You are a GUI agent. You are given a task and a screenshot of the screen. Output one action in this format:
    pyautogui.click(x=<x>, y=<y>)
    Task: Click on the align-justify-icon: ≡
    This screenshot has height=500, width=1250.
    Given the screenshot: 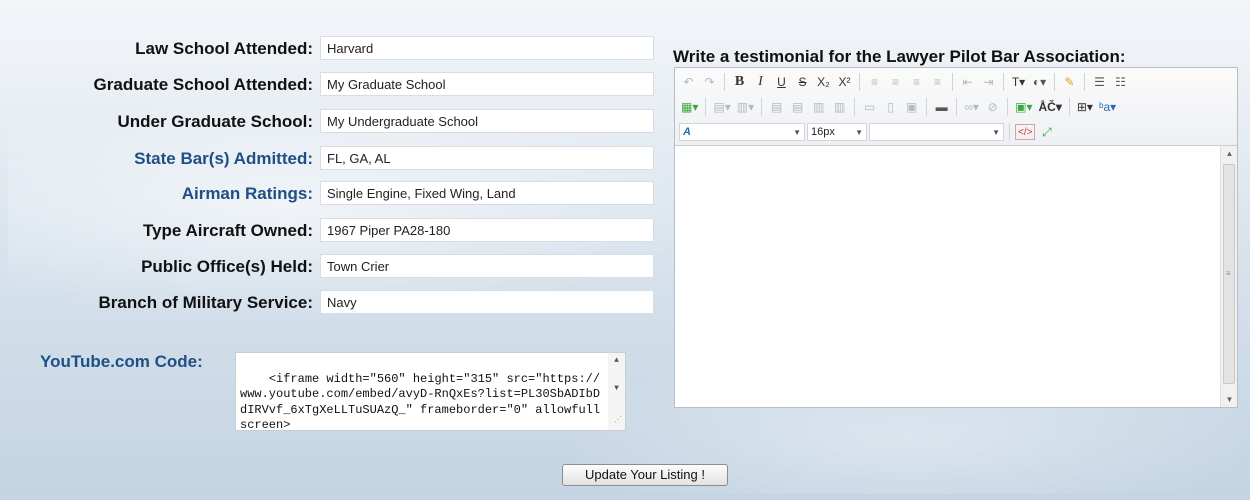 What is the action you would take?
    pyautogui.click(x=937, y=82)
    